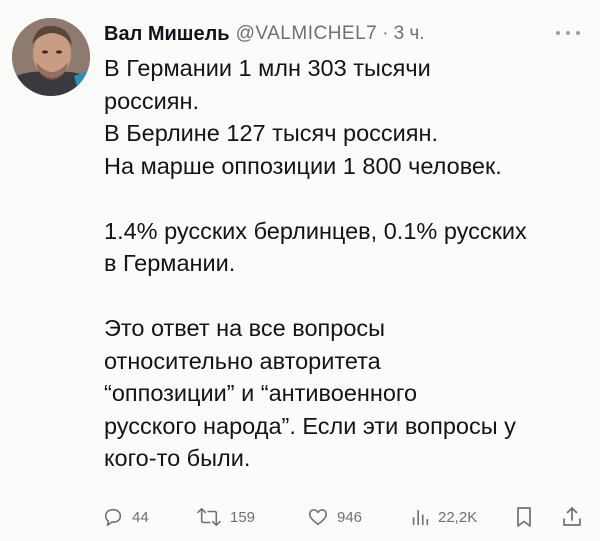 Image resolution: width=600 pixels, height=541 pixels. I want to click on avatar, so click(51, 57).